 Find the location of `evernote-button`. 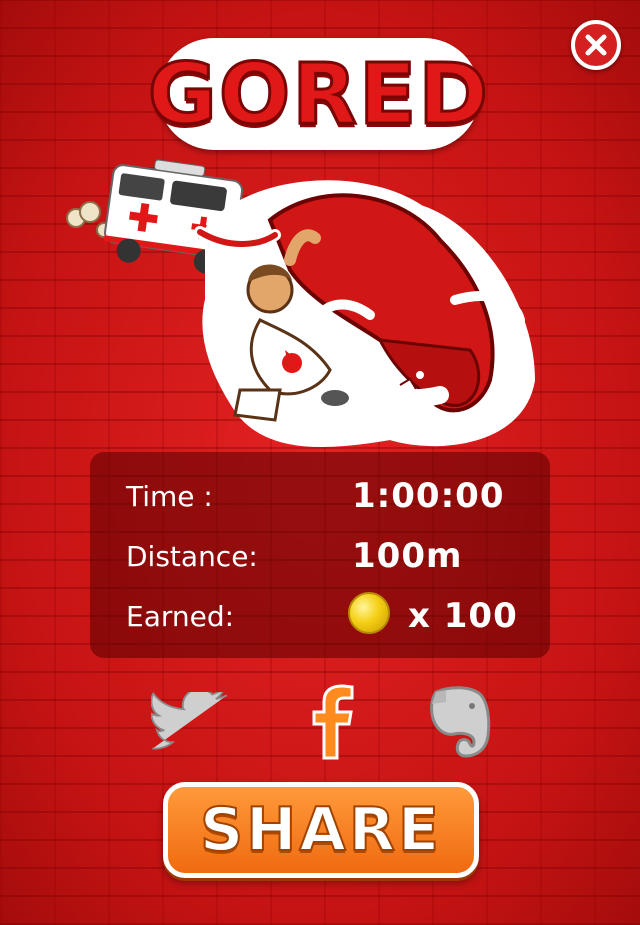

evernote-button is located at coordinates (458, 722).